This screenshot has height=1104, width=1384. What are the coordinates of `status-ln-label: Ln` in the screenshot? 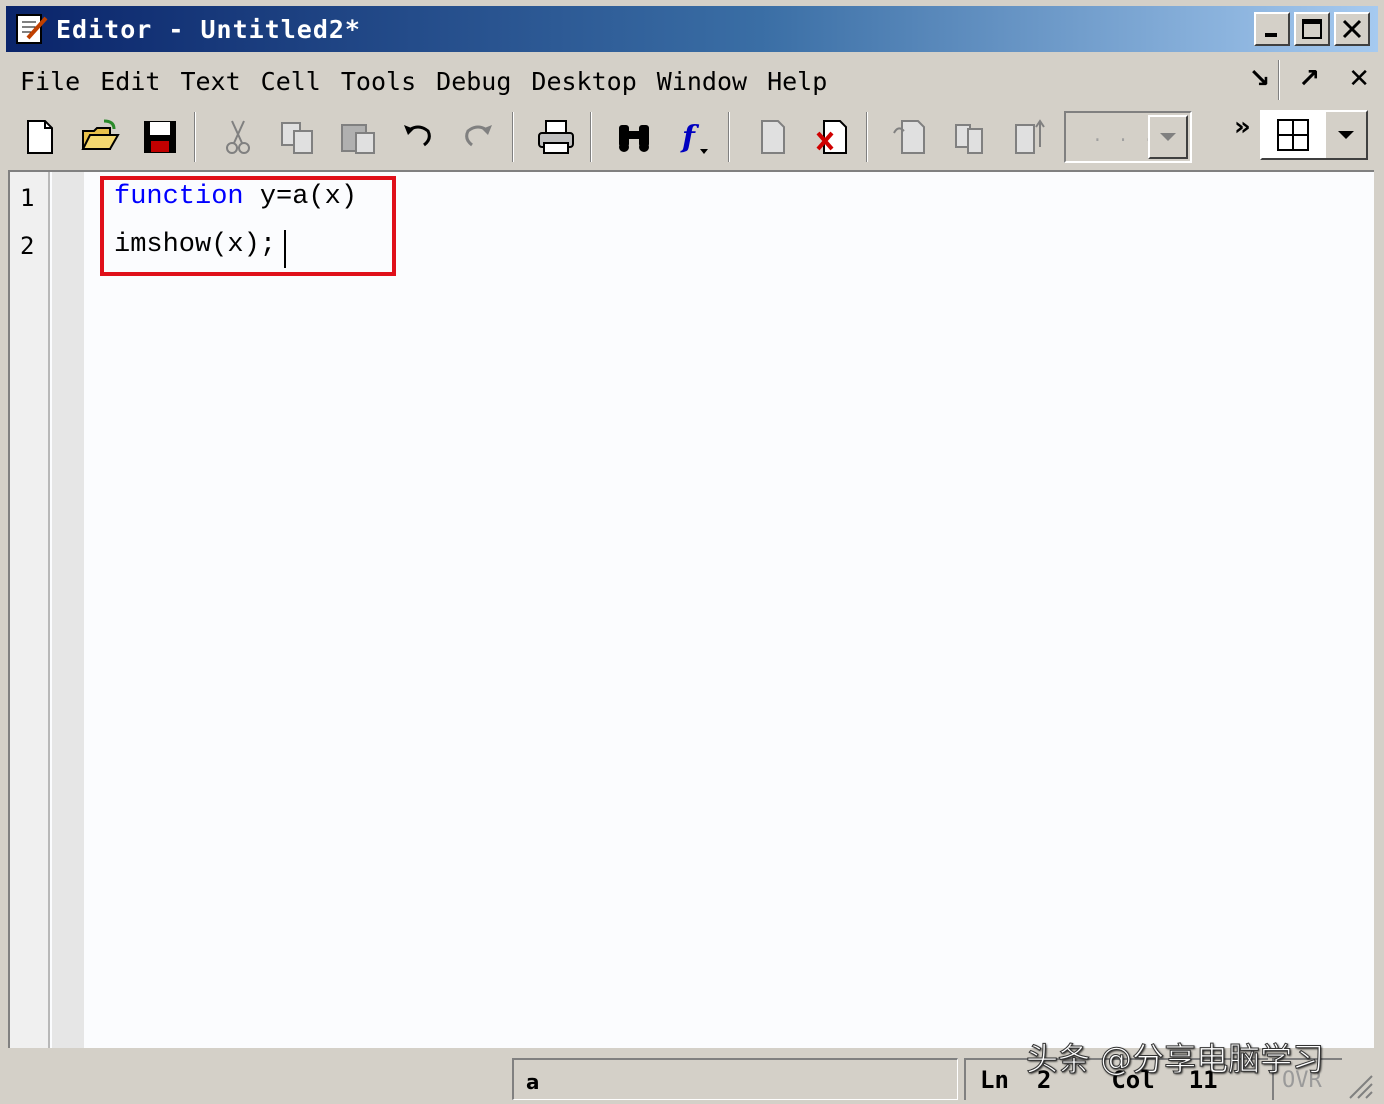 It's located at (994, 1080).